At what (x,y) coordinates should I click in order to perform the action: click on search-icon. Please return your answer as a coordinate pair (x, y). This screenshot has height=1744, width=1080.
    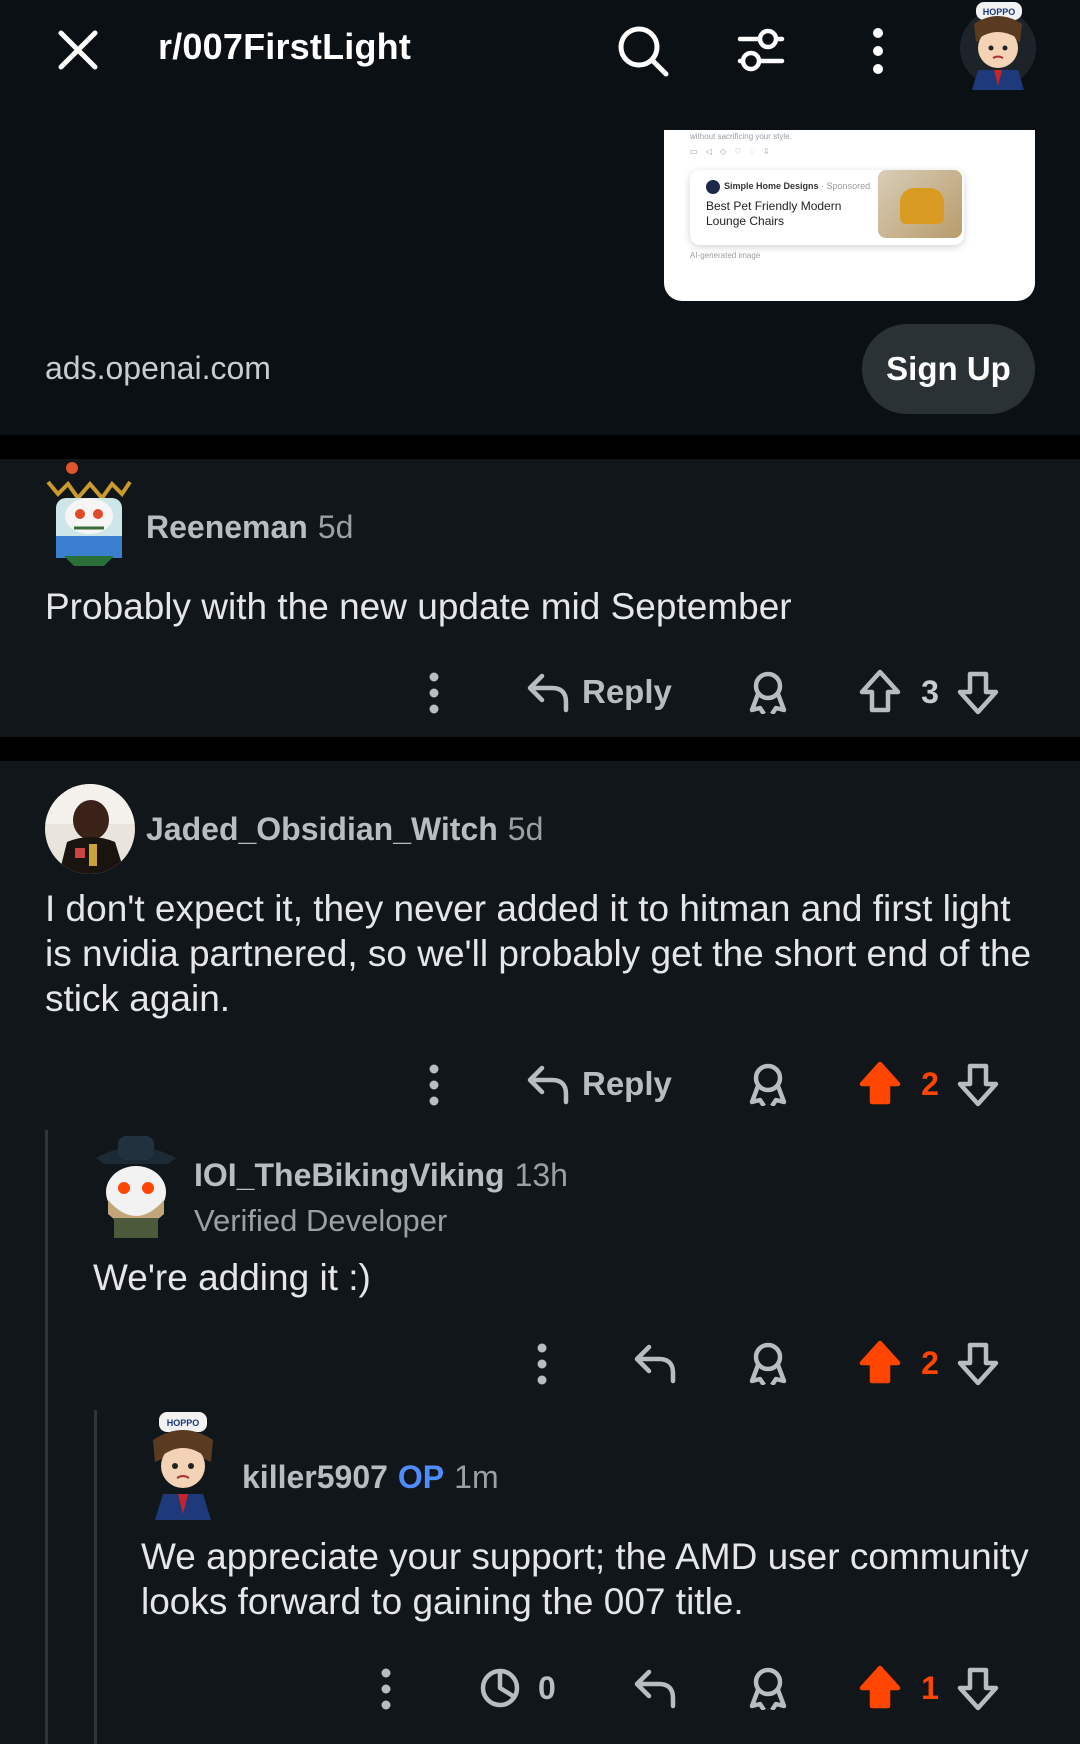
    Looking at the image, I should click on (643, 51).